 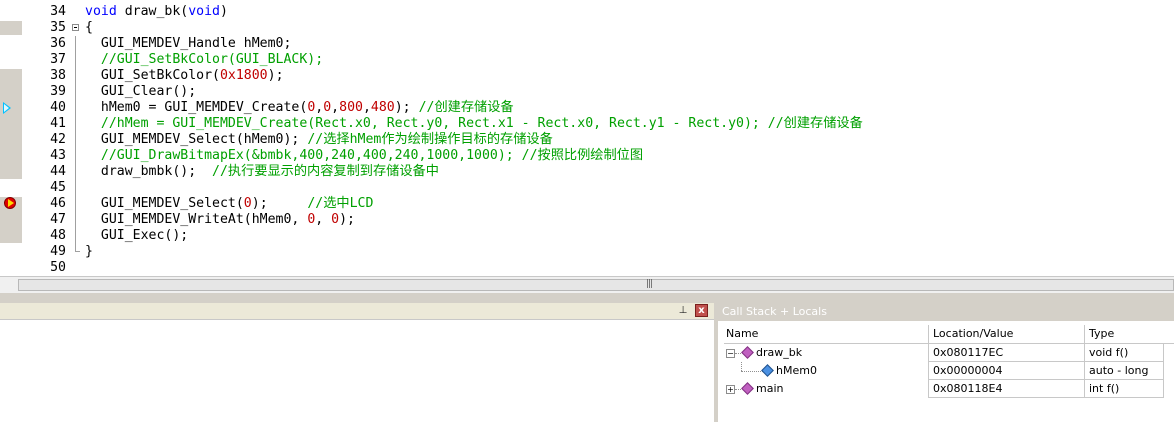 I want to click on row-name: draw_bk, so click(x=779, y=352).